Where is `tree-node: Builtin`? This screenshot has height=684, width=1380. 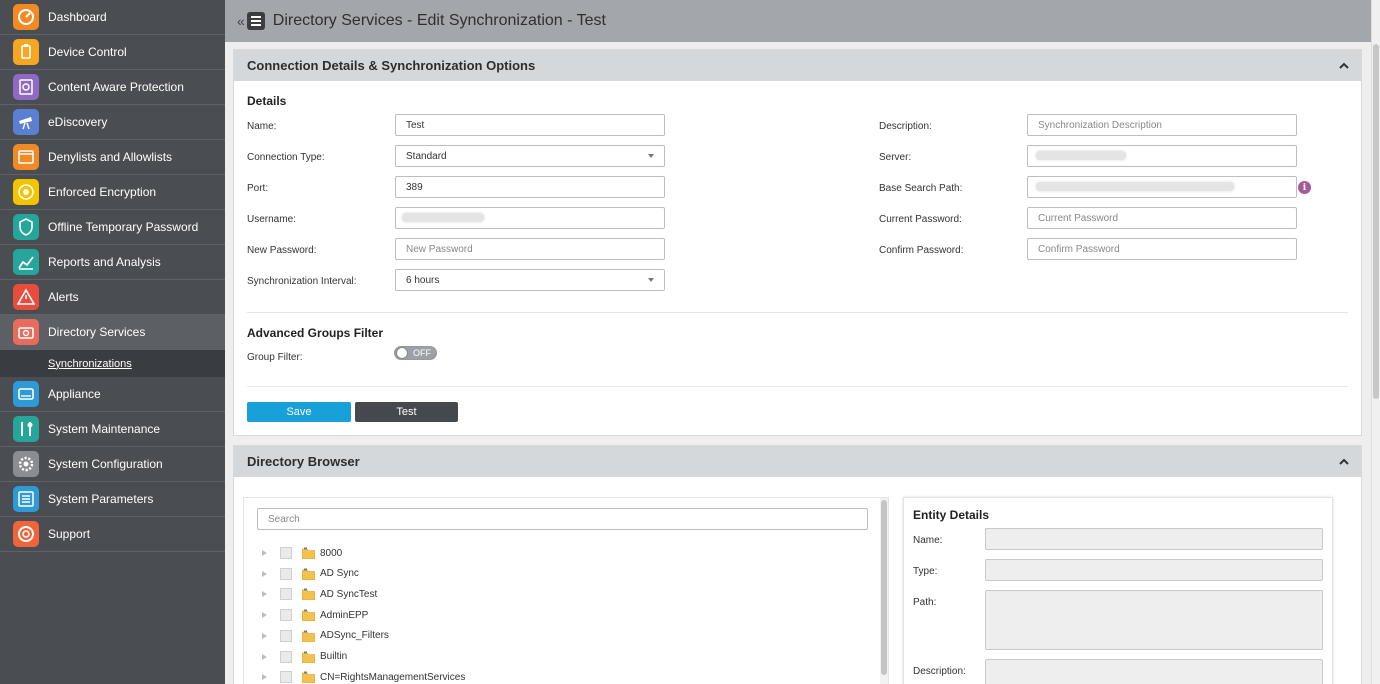
tree-node: Builtin is located at coordinates (304, 657).